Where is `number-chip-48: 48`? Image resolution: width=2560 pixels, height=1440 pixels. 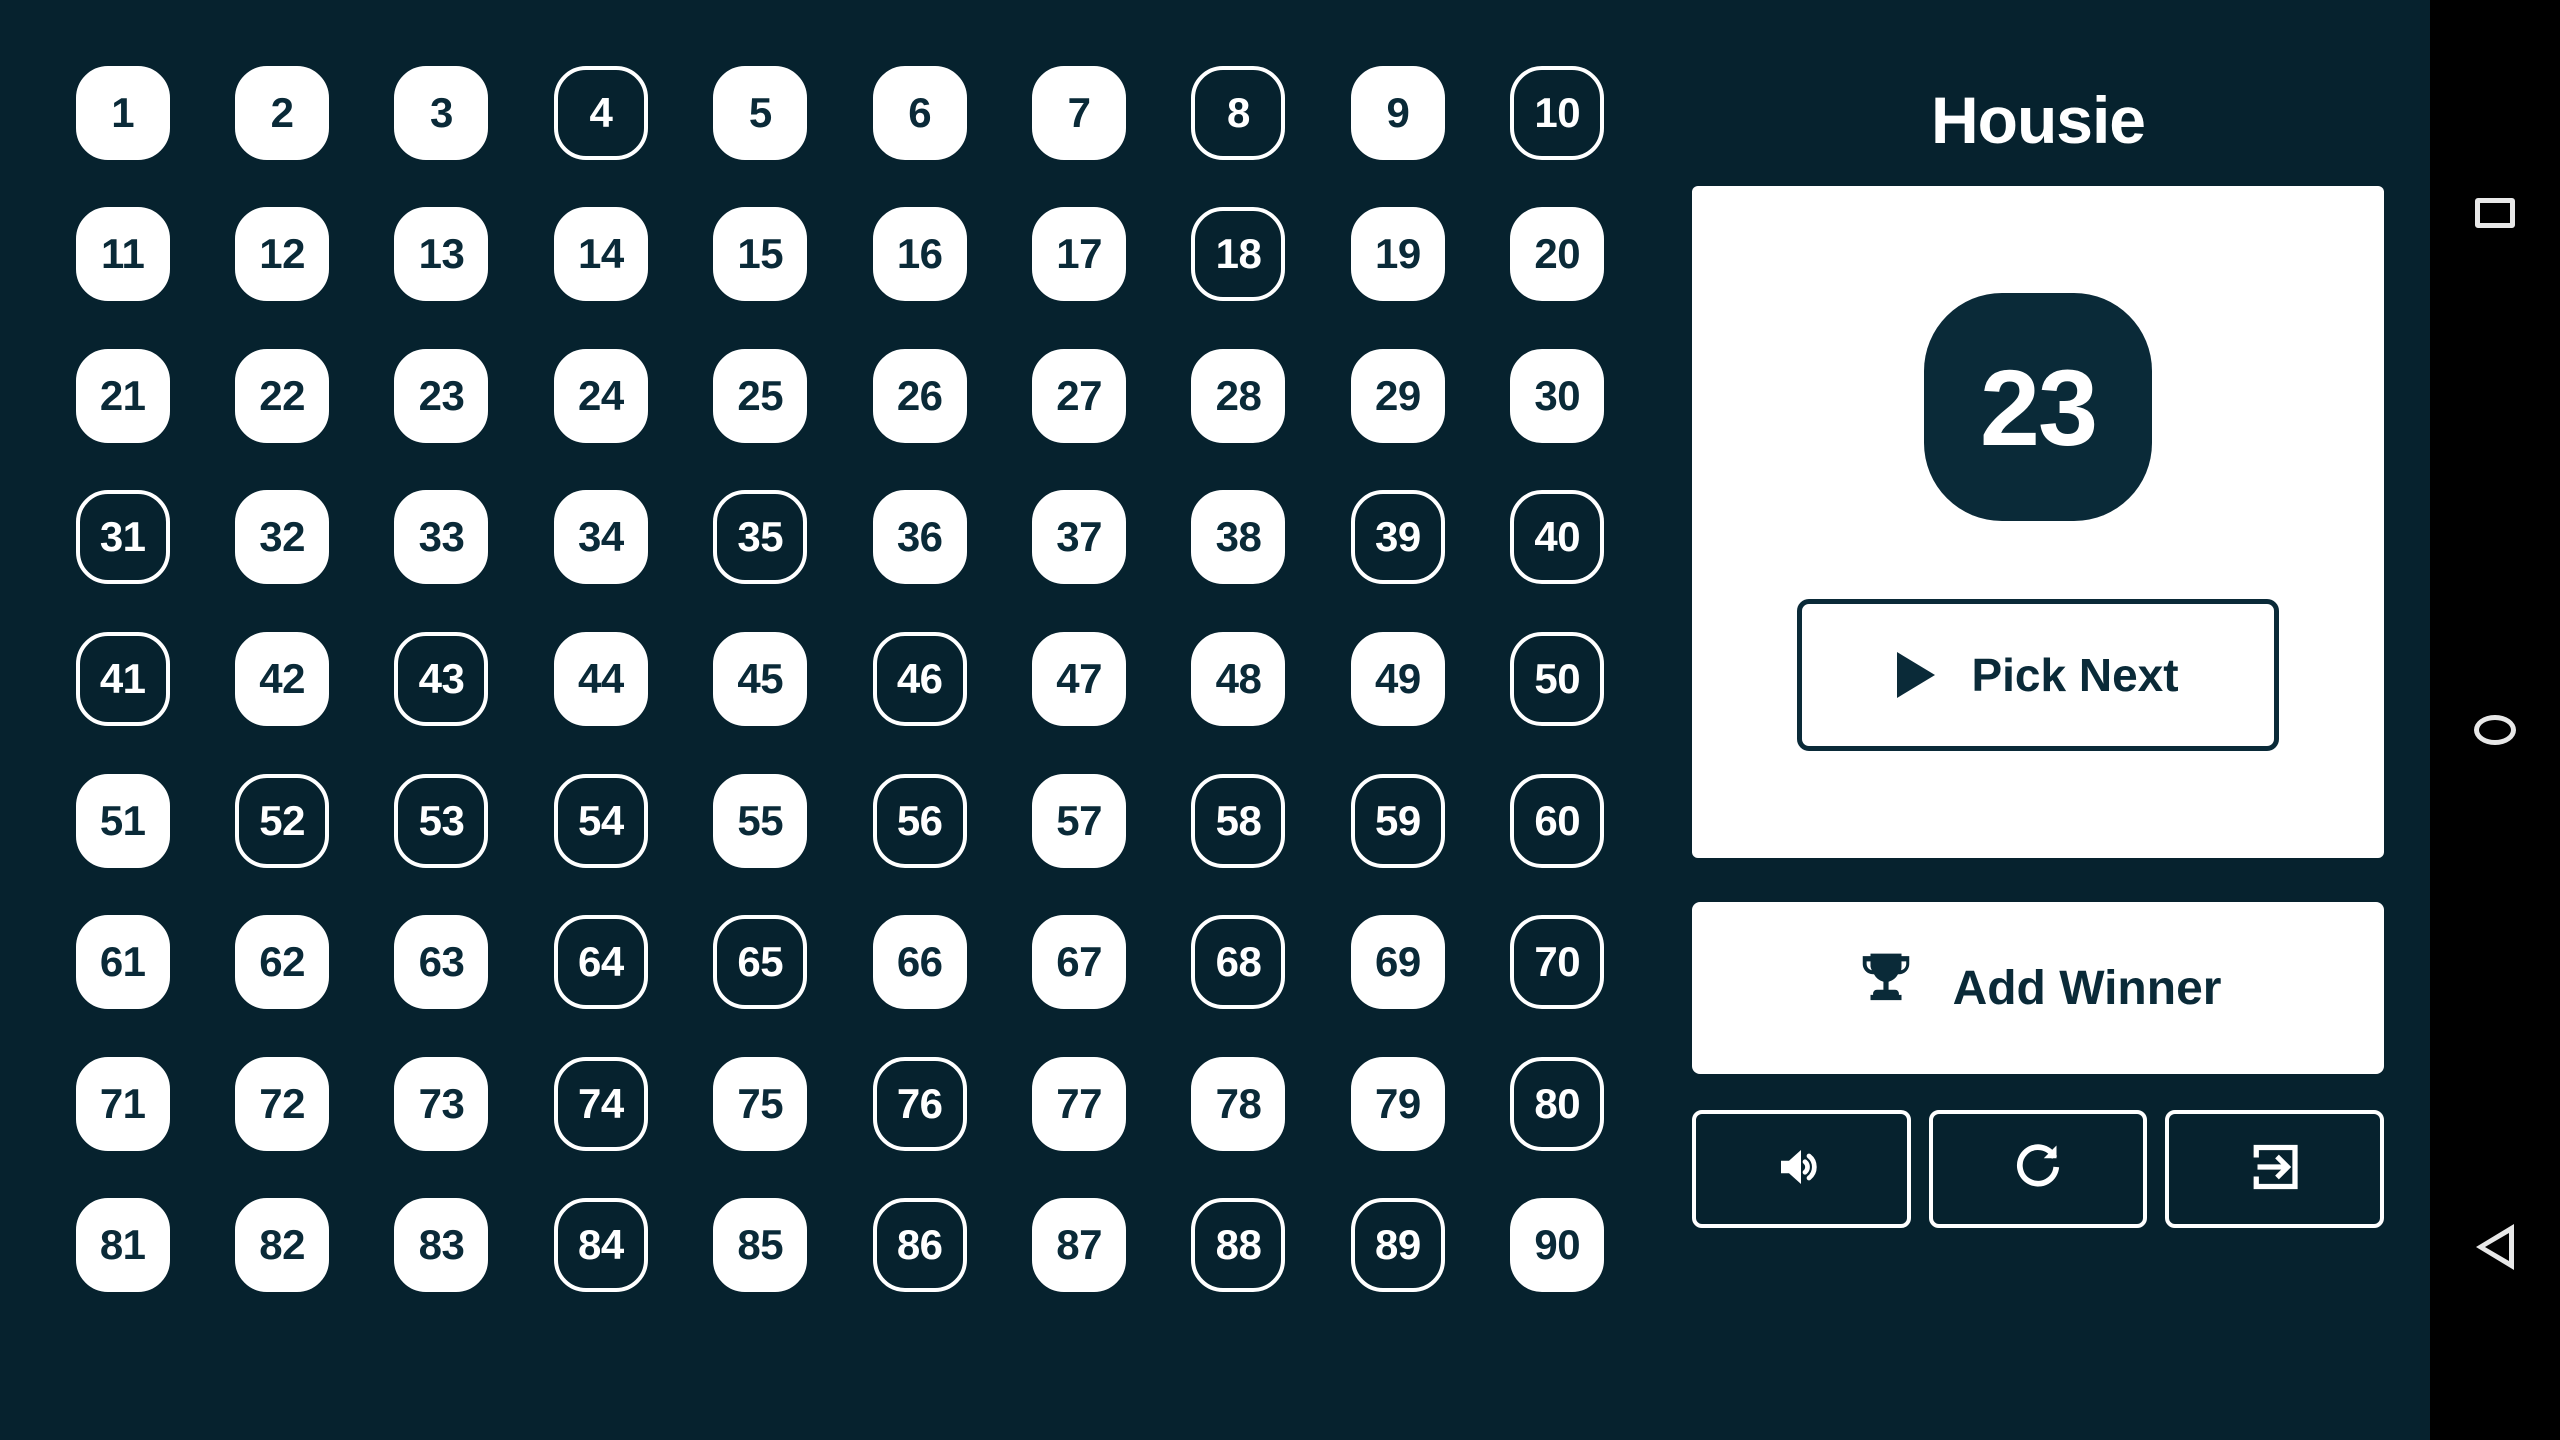
number-chip-48: 48 is located at coordinates (1238, 678).